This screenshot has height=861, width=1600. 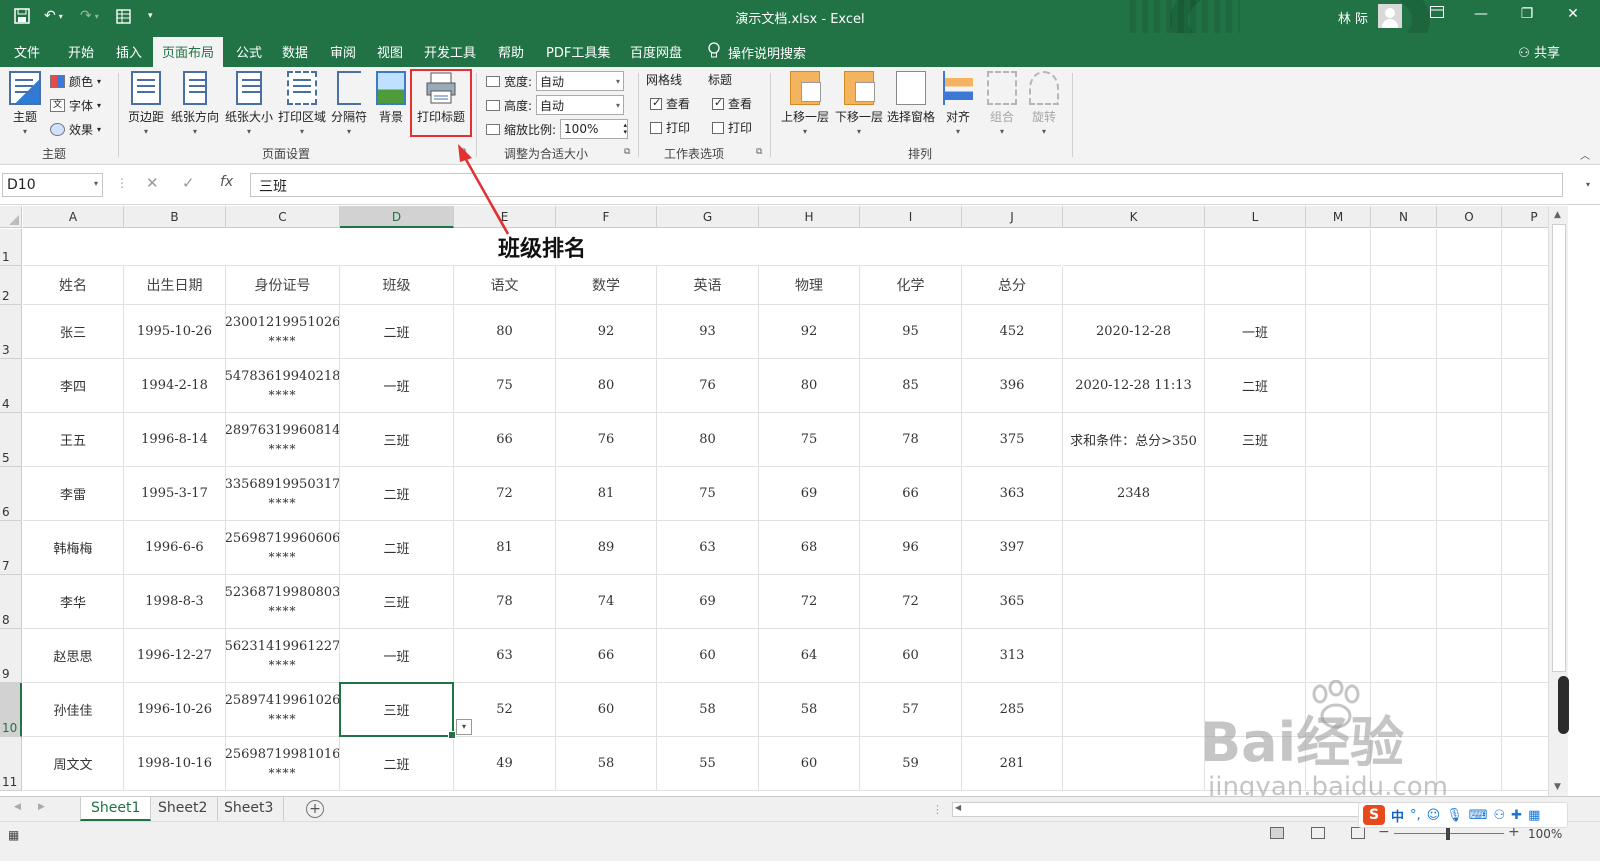 What do you see at coordinates (349, 103) in the screenshot?
I see `breaks-button: 分隔符 ▾` at bounding box center [349, 103].